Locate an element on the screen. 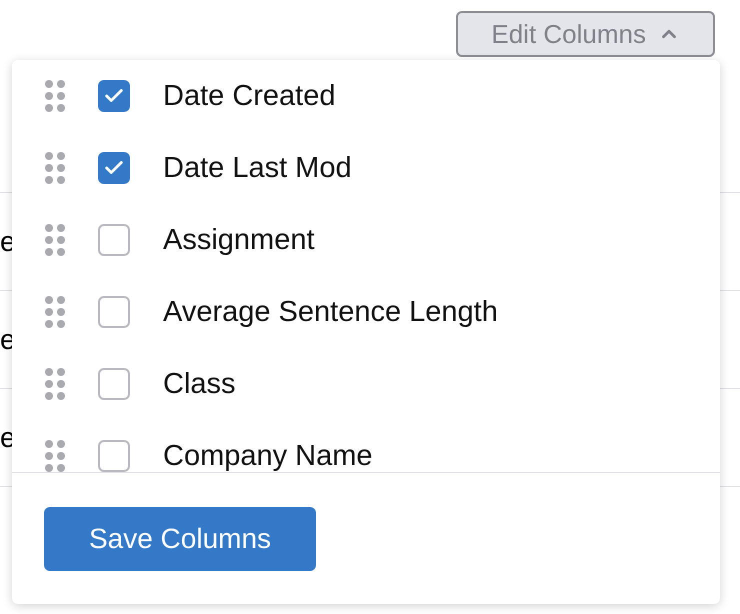  column-label: Company Name is located at coordinates (268, 456).